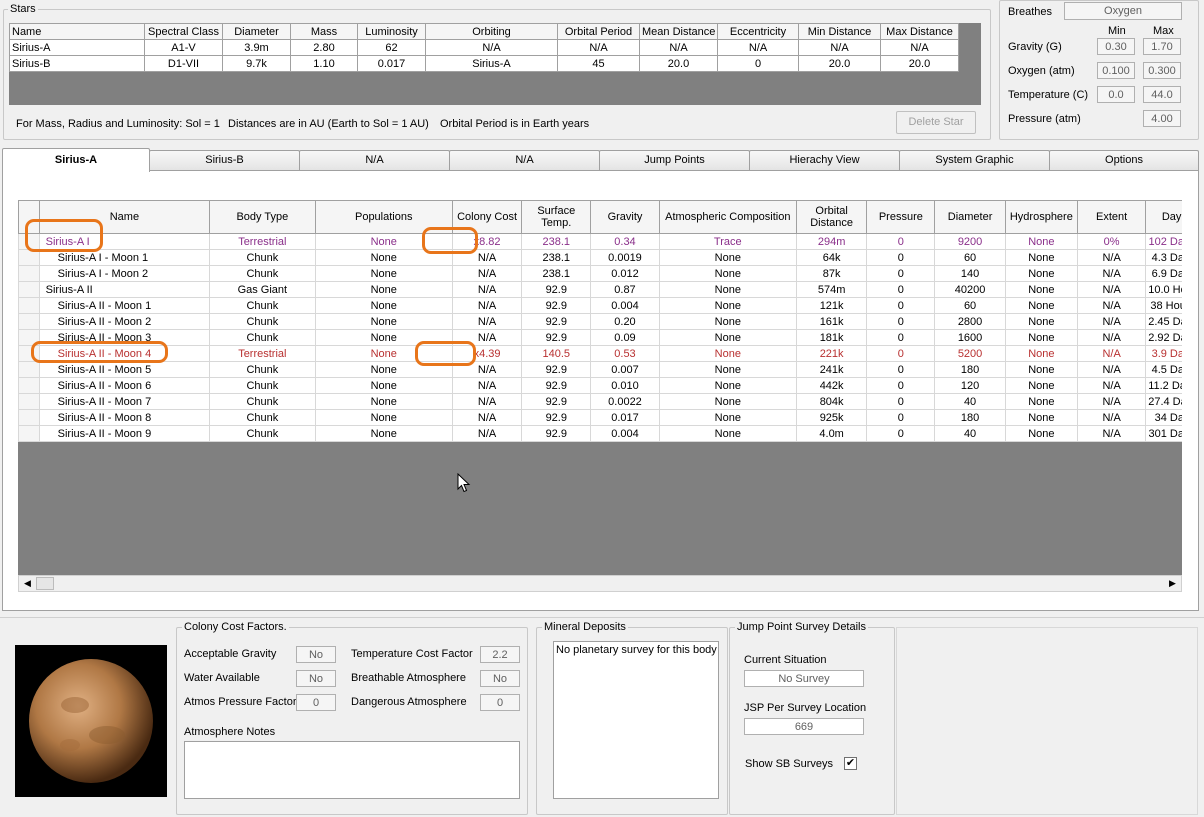 The image size is (1204, 817). I want to click on body-cell: 40, so click(970, 433).